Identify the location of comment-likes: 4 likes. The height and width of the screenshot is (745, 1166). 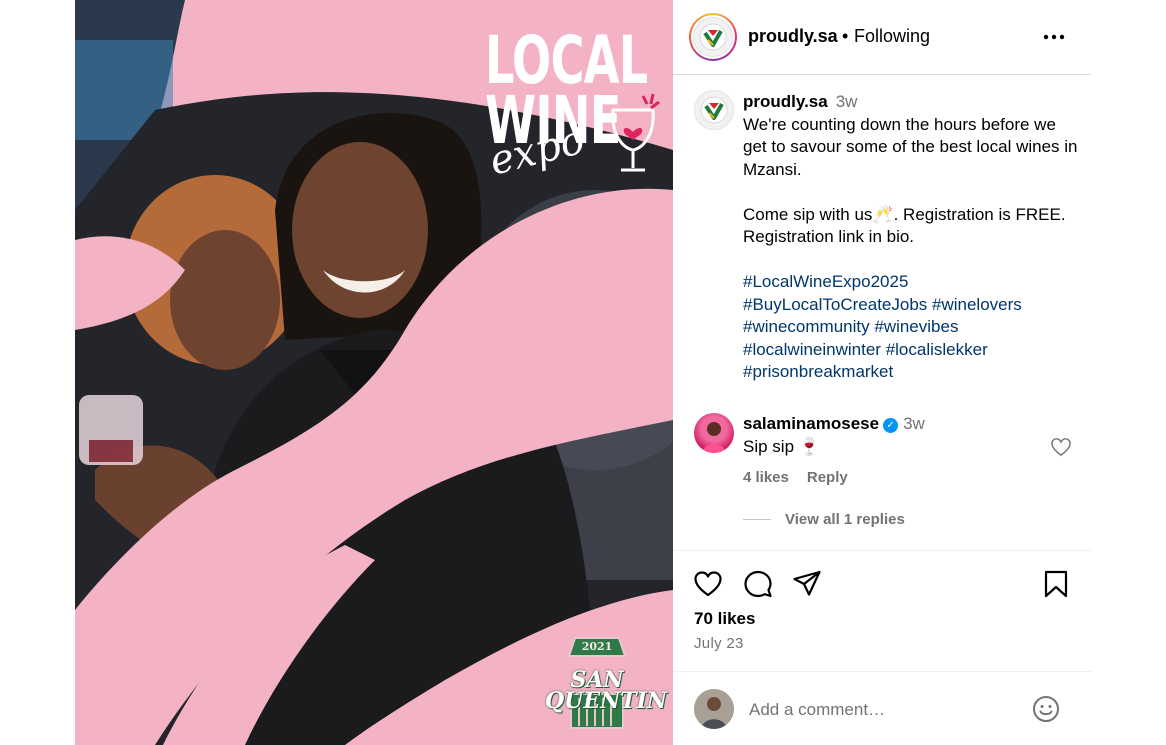
(766, 477).